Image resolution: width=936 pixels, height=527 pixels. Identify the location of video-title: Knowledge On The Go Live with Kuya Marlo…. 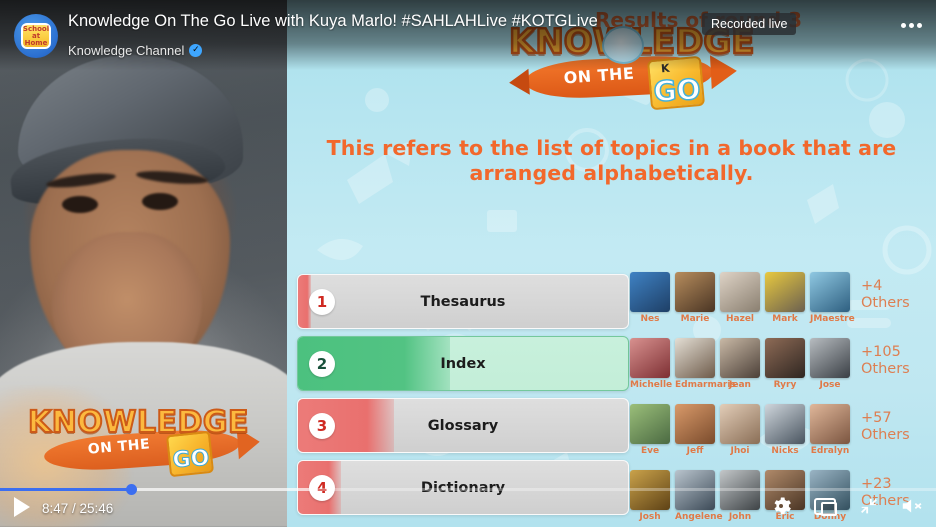
(388, 21).